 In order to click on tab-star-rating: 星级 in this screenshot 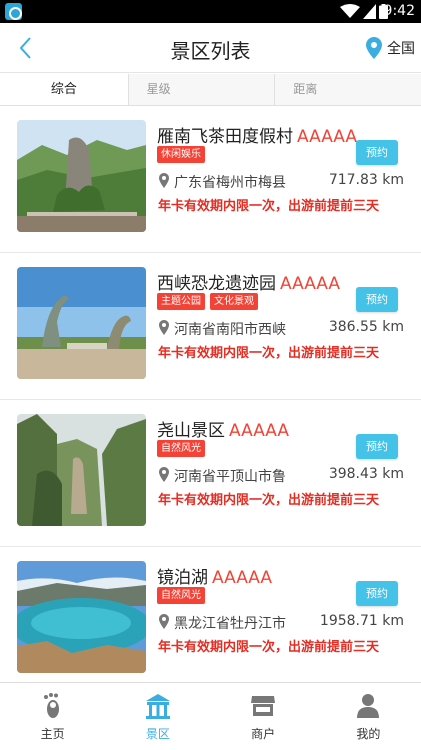, I will do `click(202, 89)`.